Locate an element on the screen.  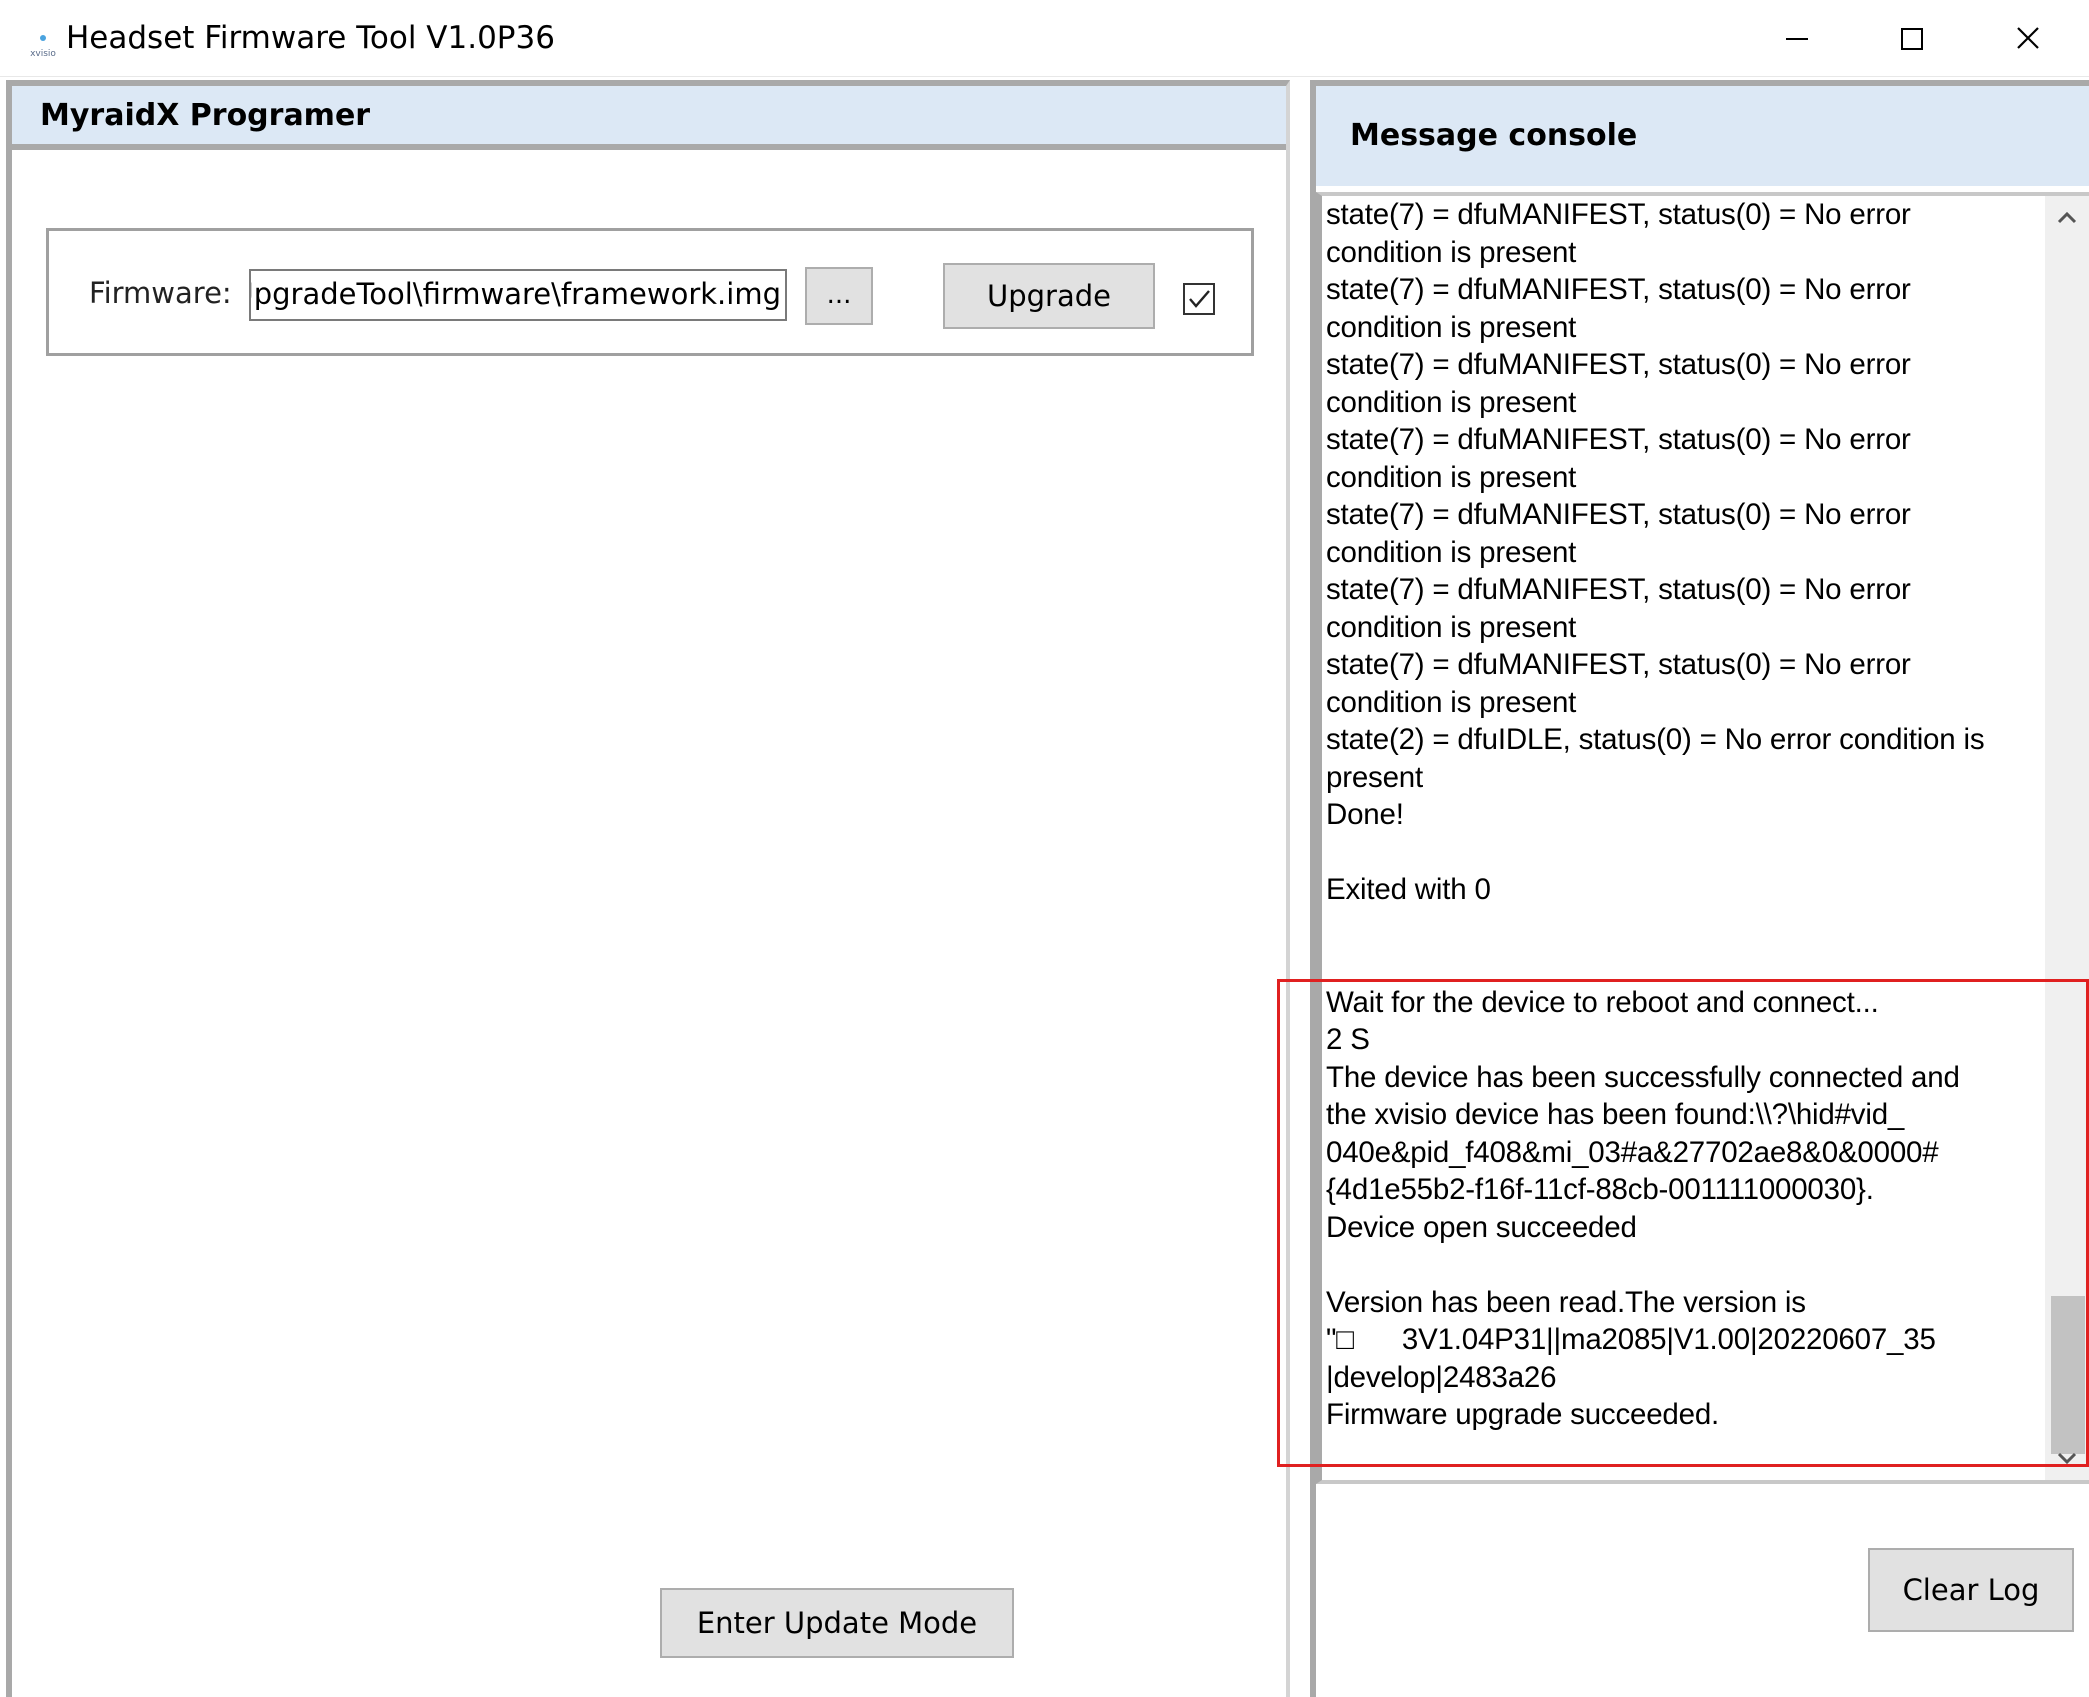
upgrade-button: Upgrade is located at coordinates (1049, 296).